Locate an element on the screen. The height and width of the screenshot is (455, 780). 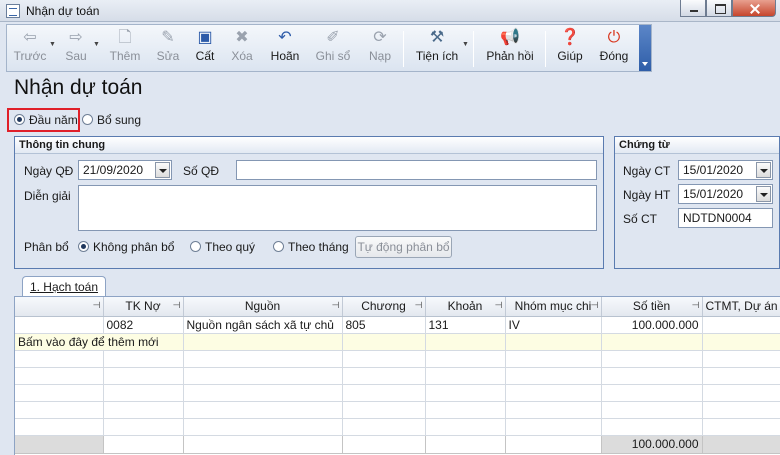
add-new-row: Bấm vào đây để thêm mới is located at coordinates (397, 342).